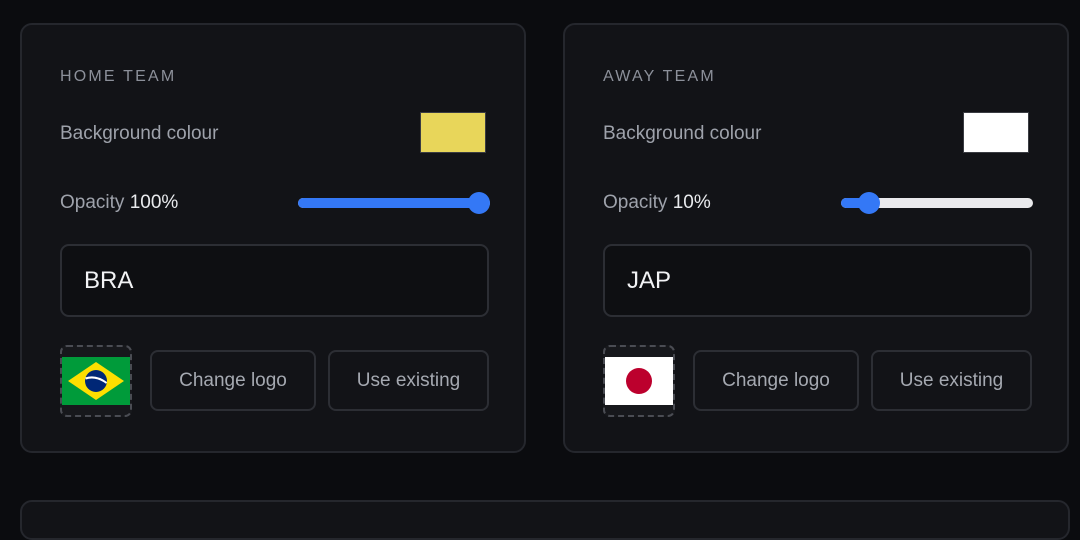 This screenshot has width=1080, height=540. Describe the element at coordinates (154, 202) in the screenshot. I see `opacity-value: 100%` at that location.